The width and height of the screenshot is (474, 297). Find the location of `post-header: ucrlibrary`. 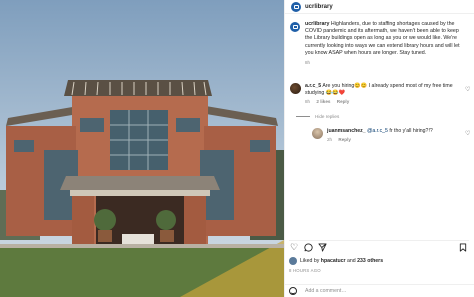

post-header: ucrlibrary is located at coordinates (379, 7).